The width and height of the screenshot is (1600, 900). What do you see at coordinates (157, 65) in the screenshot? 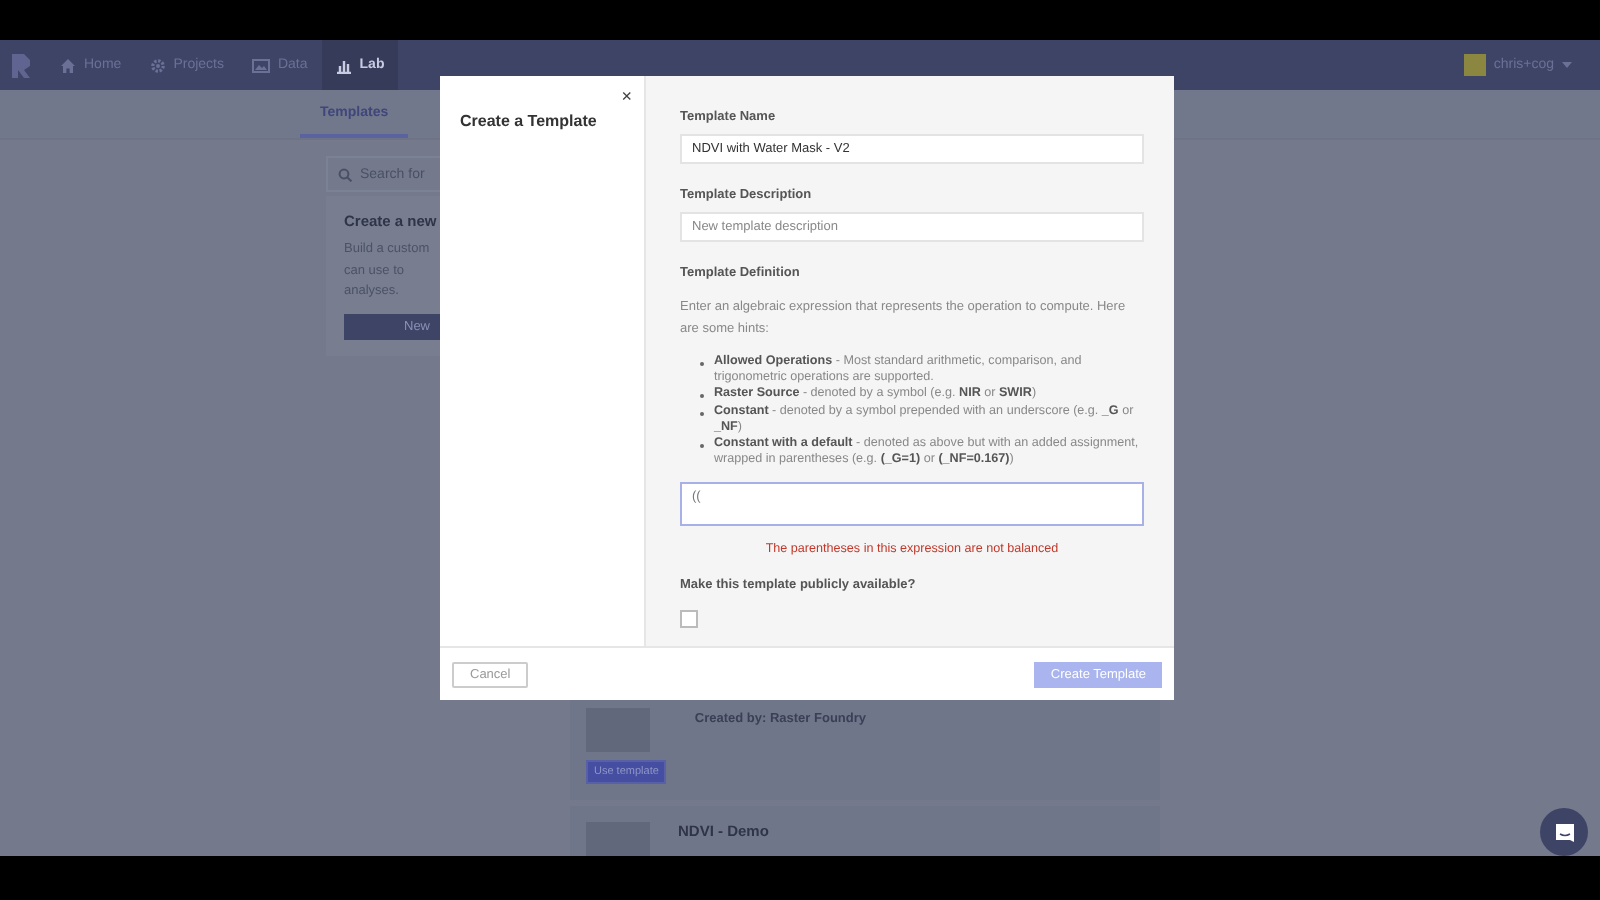
I see `gear-icon` at bounding box center [157, 65].